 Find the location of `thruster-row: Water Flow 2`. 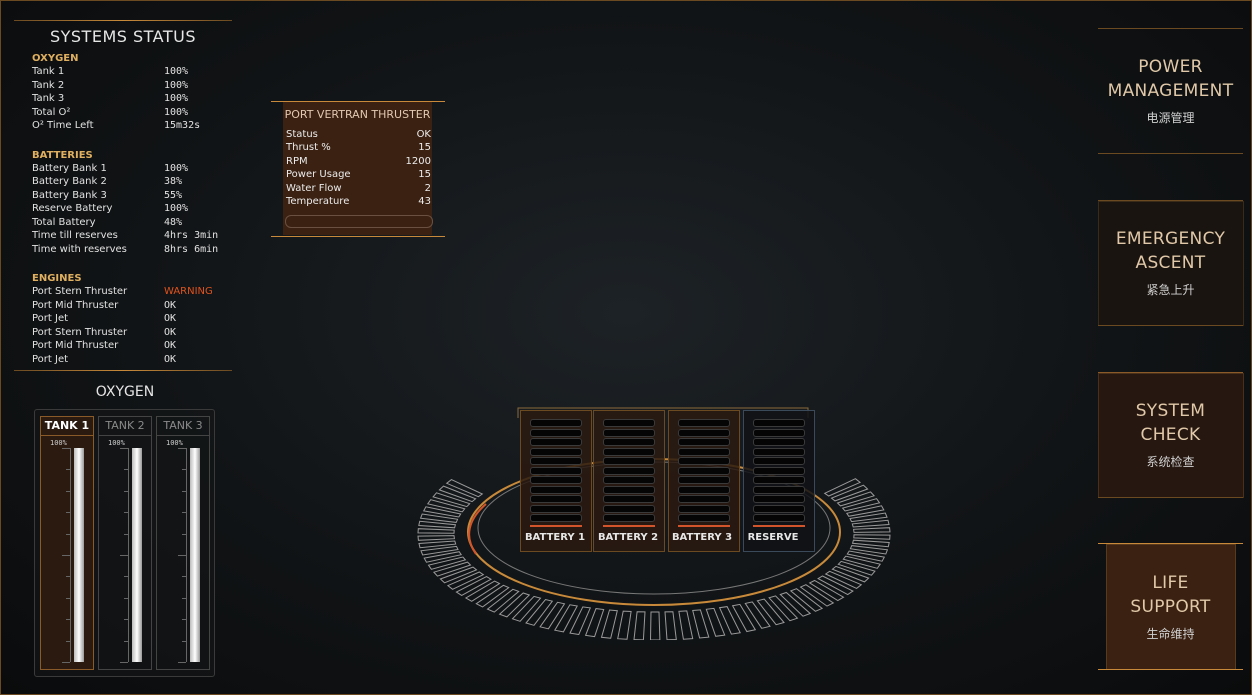

thruster-row: Water Flow 2 is located at coordinates (358, 188).